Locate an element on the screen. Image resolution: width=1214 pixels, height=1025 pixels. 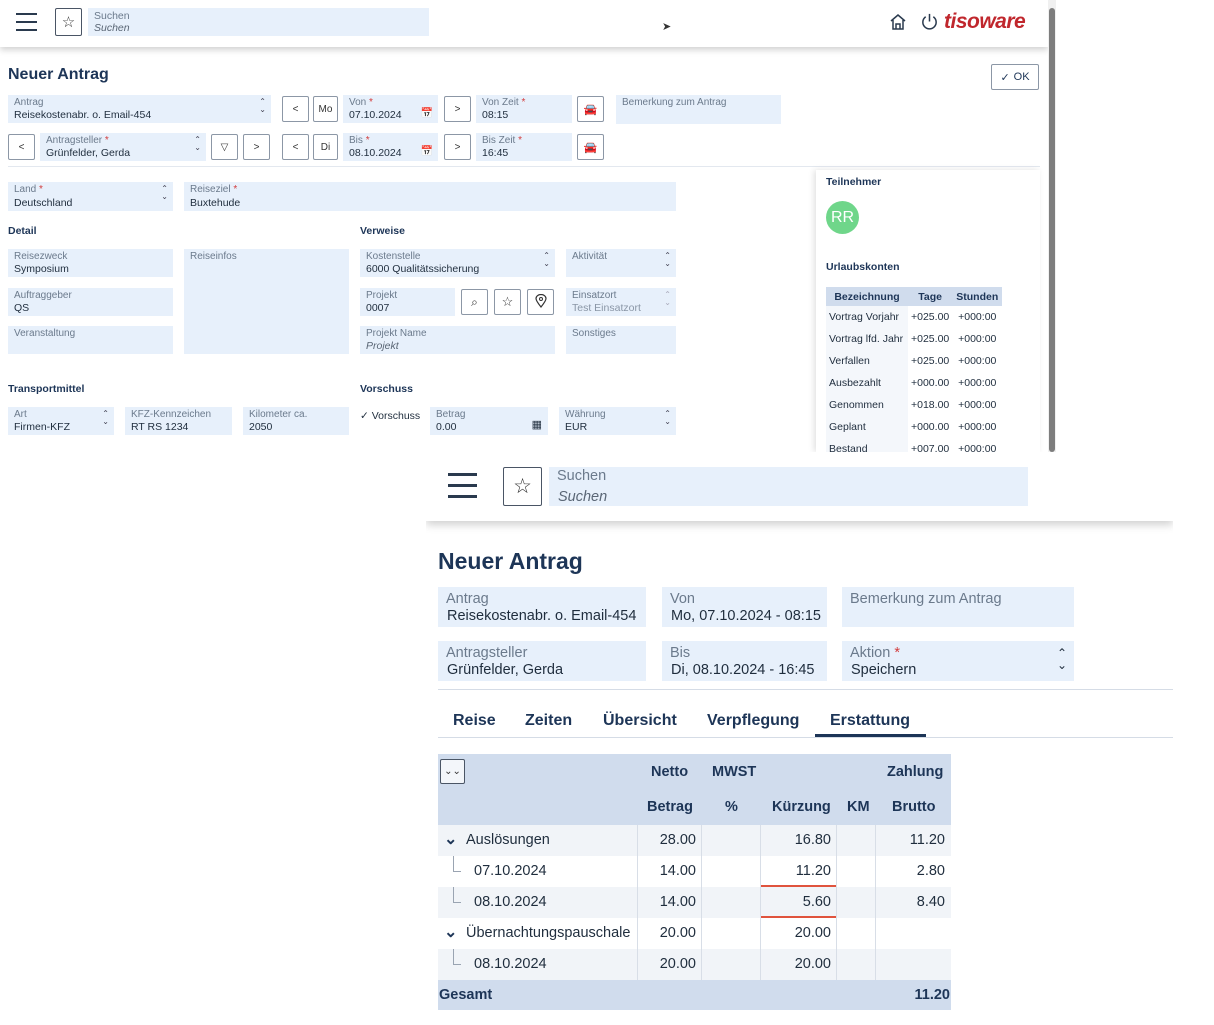
bis-zeit-input: Bis Zeit * 16:45 is located at coordinates (524, 147).